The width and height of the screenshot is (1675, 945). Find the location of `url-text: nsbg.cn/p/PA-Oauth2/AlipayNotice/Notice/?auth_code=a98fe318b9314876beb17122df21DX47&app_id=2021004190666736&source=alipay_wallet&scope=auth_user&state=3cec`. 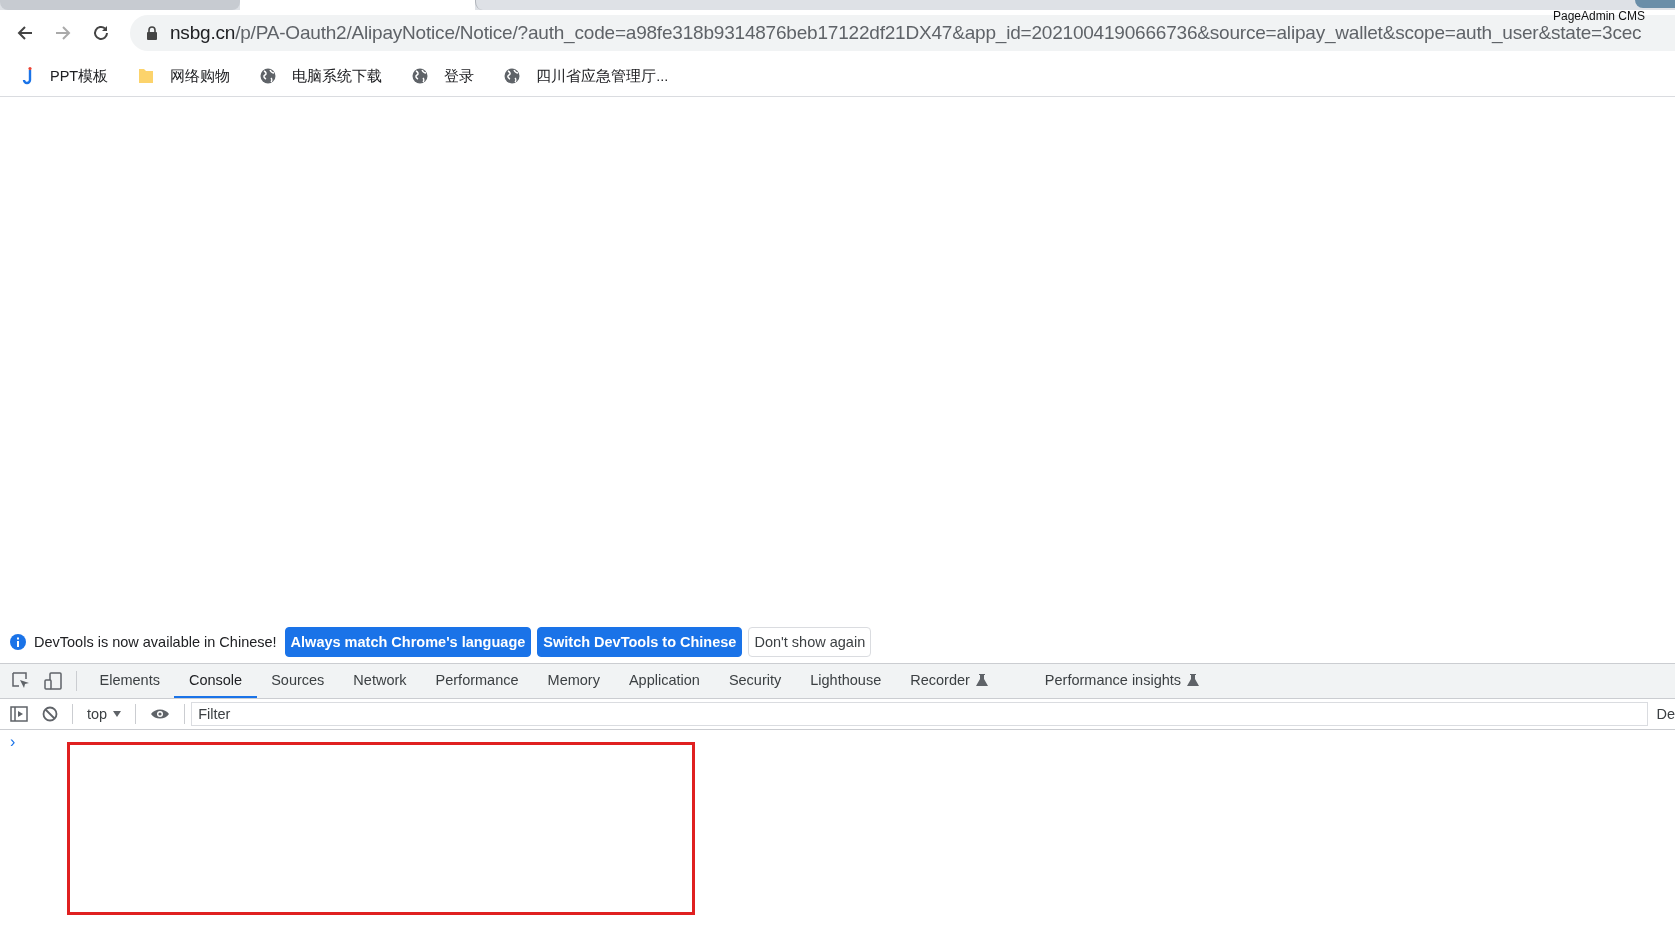

url-text: nsbg.cn/p/PA-Oauth2/AlipayNotice/Notice/?auth_code=a98fe318b9314876beb17122df21DX47&app_id=2021004190666736&source=alipay_wallet&scope=auth_user&state=3cec is located at coordinates (906, 33).